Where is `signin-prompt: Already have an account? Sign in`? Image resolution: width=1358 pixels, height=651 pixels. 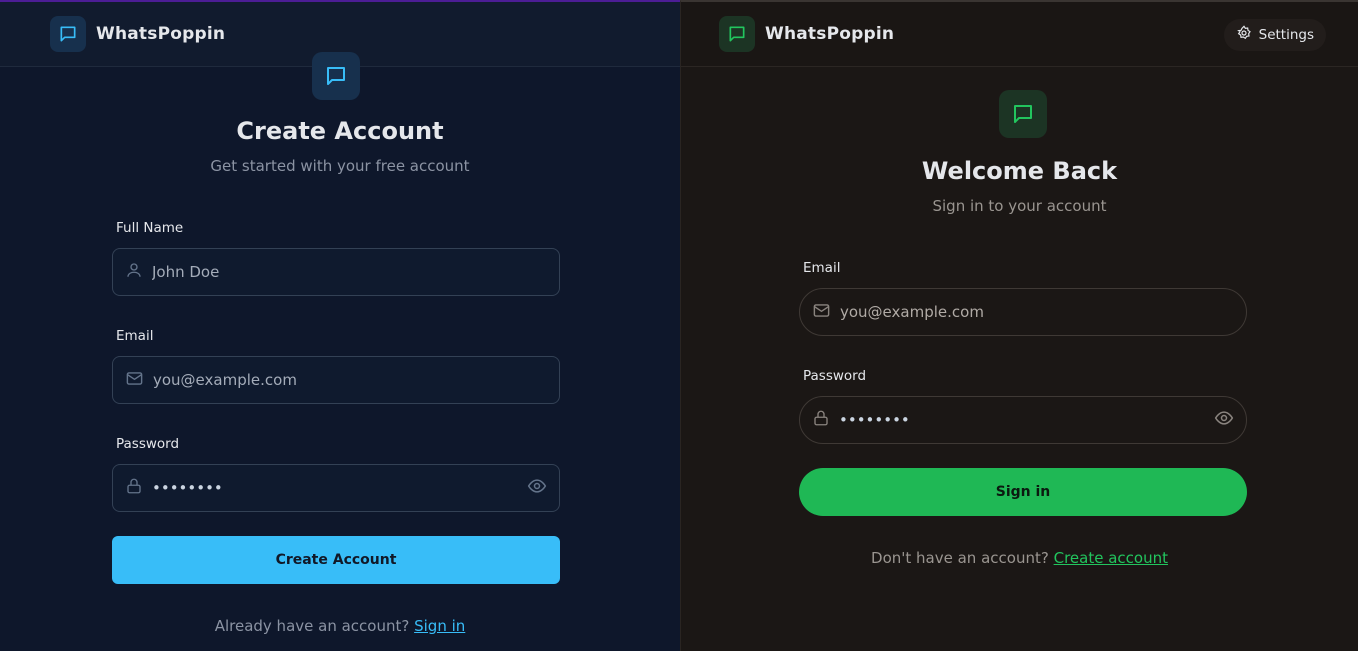
signin-prompt: Already have an account? Sign in is located at coordinates (340, 626).